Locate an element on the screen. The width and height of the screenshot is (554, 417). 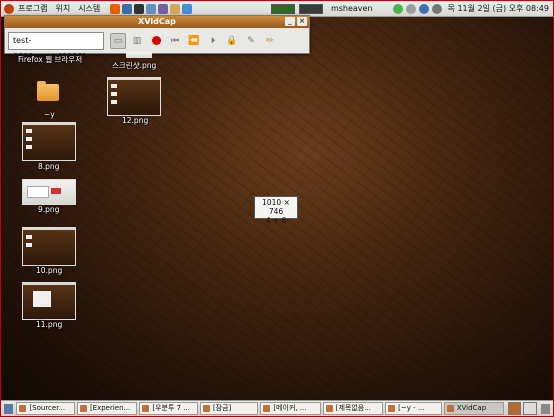
record-button is located at coordinates (156, 41).